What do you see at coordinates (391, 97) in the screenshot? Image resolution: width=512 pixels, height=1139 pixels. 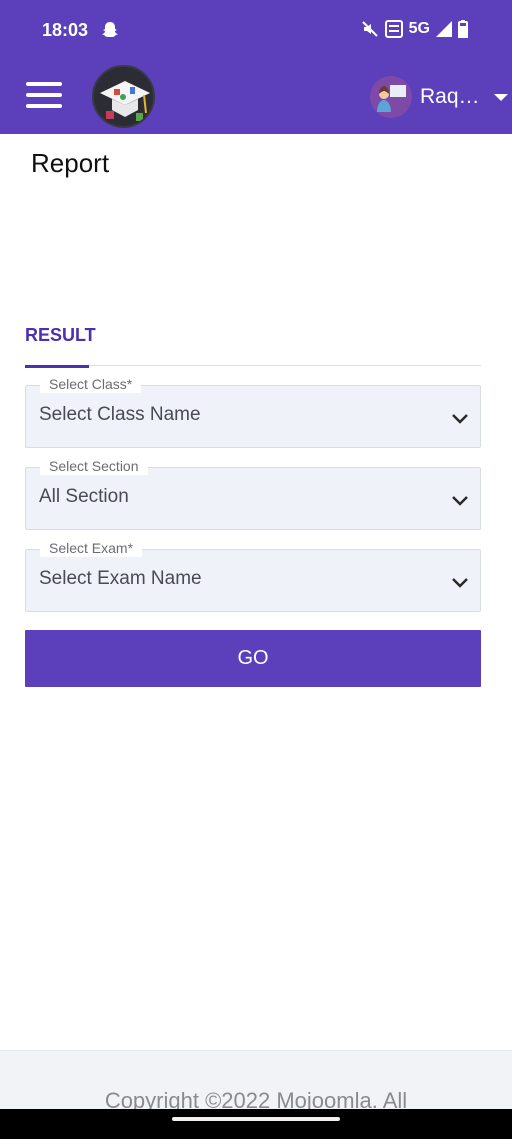 I see `avatar` at bounding box center [391, 97].